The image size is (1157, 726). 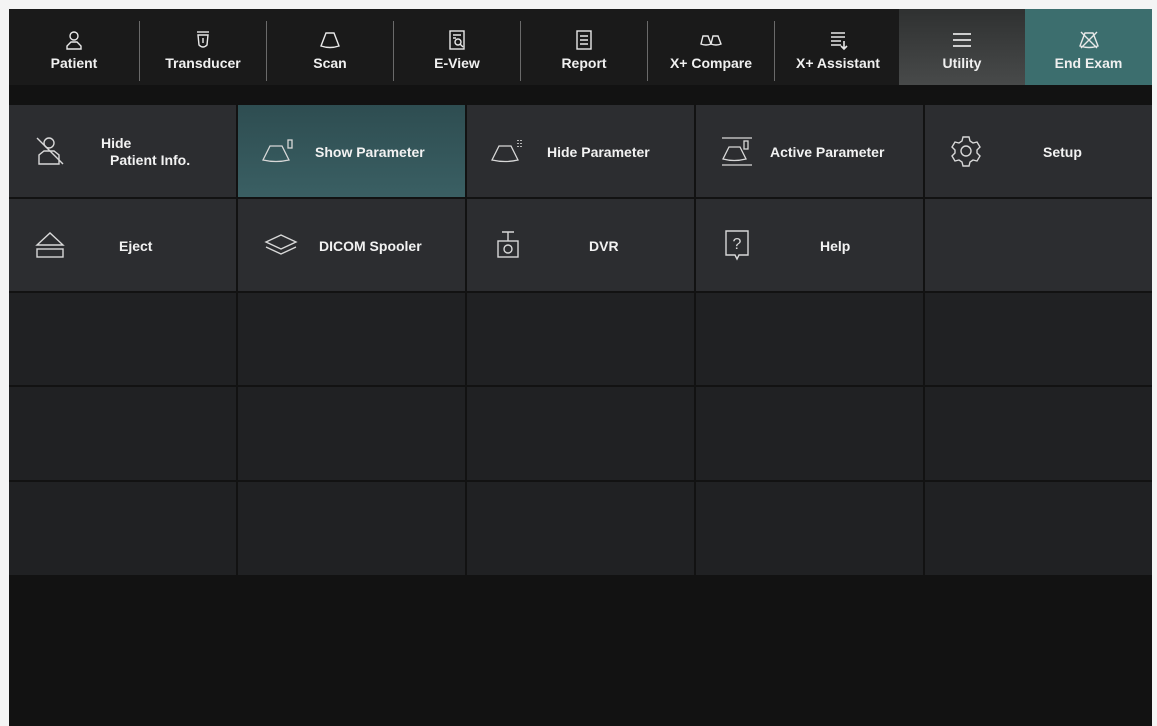 I want to click on report-label: Report, so click(x=584, y=63).